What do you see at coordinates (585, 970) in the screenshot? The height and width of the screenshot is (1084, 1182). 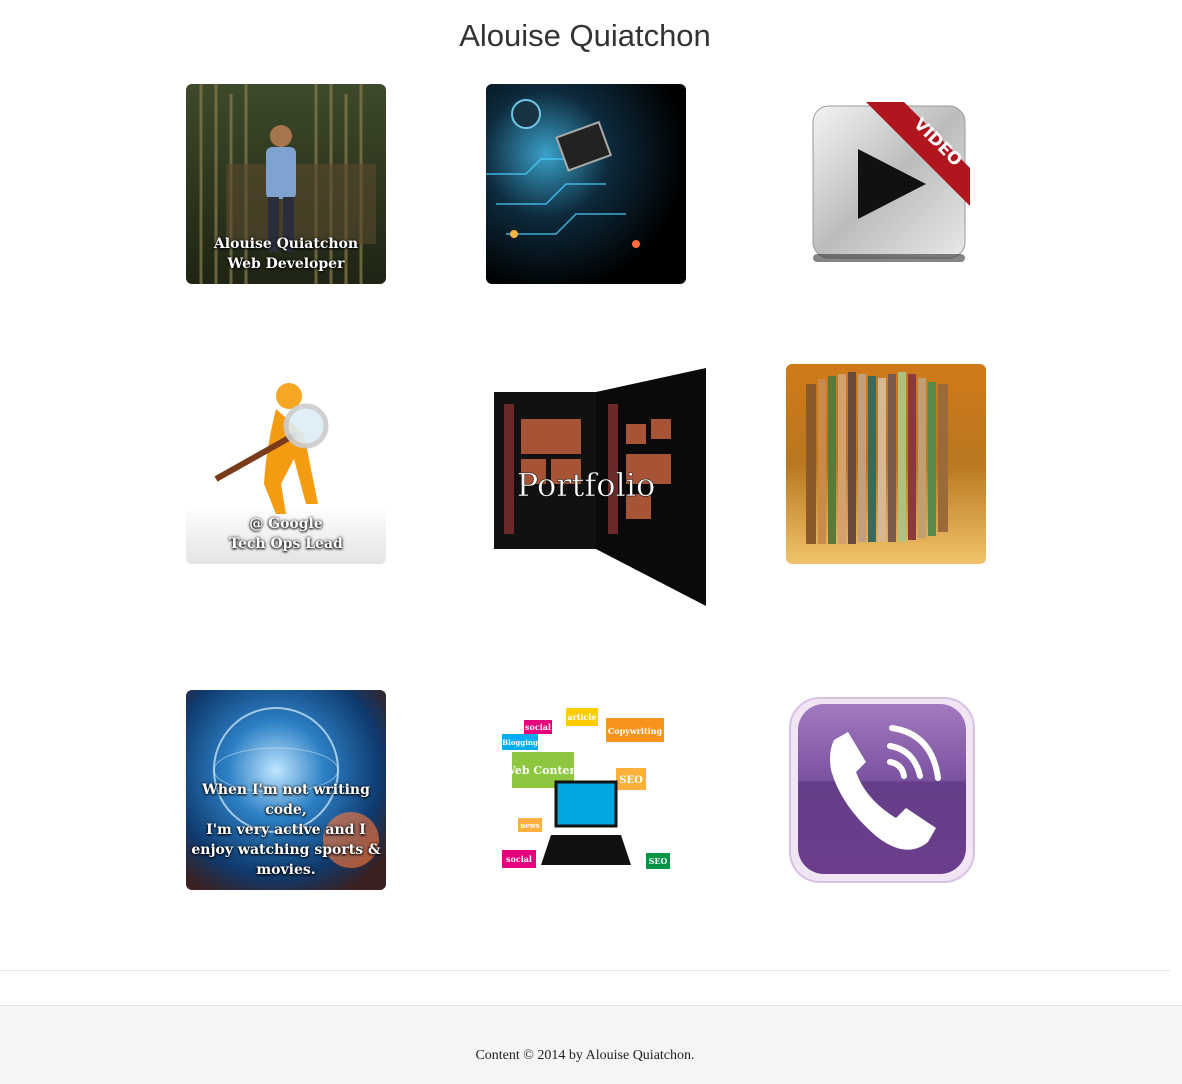 I see `divider` at bounding box center [585, 970].